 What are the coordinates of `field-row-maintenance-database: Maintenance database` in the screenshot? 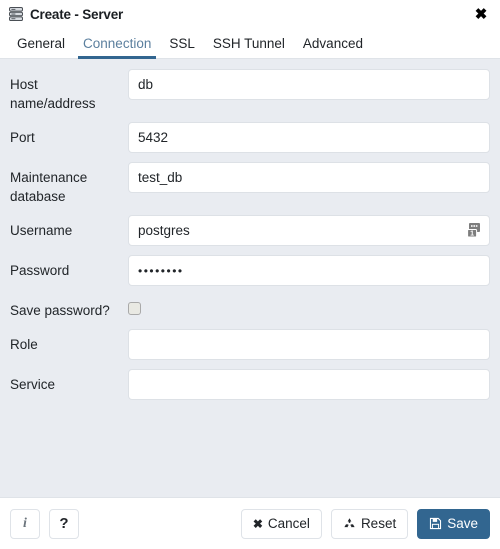 It's located at (250, 184).